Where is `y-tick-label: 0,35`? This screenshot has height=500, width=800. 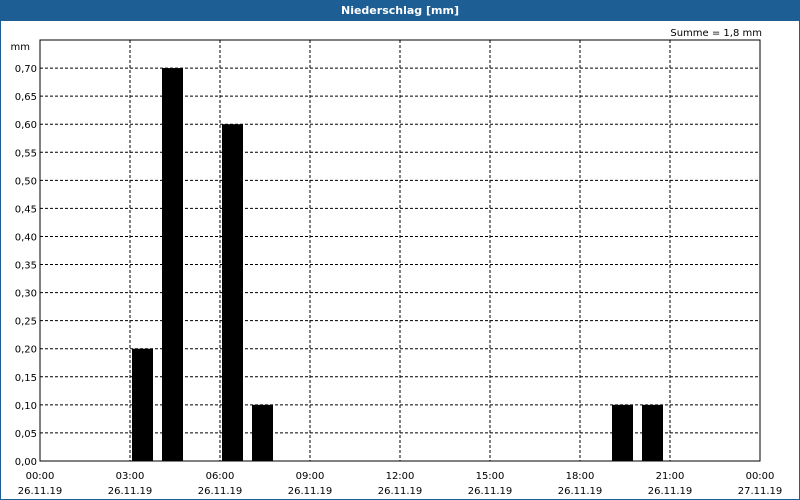
y-tick-label: 0,35 is located at coordinates (26, 266).